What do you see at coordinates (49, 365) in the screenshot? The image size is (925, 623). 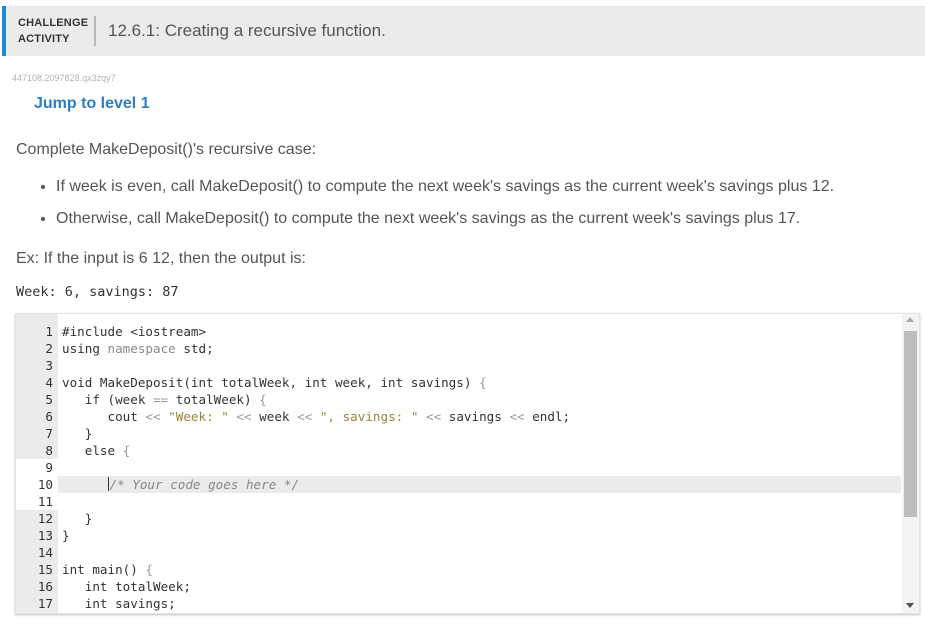 I see `line-number: 3` at bounding box center [49, 365].